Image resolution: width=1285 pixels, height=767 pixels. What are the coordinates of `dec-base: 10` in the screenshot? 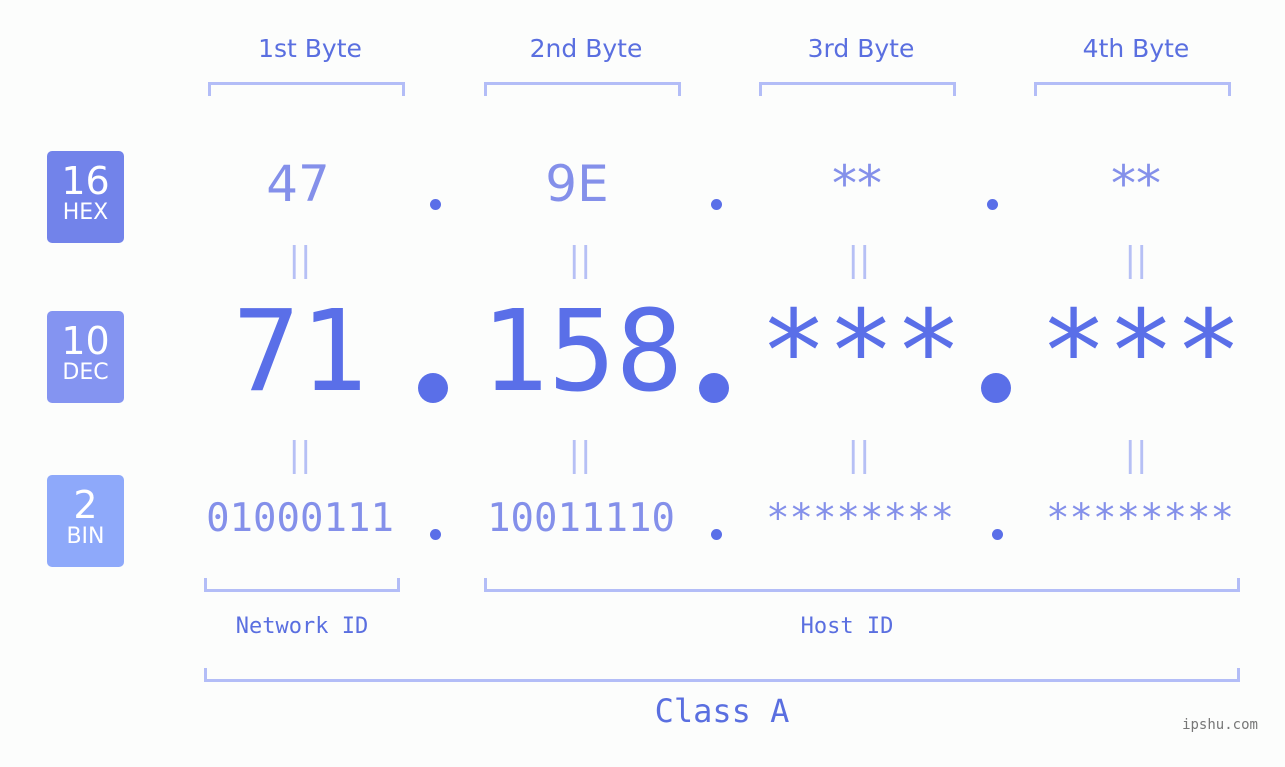 It's located at (85, 341).